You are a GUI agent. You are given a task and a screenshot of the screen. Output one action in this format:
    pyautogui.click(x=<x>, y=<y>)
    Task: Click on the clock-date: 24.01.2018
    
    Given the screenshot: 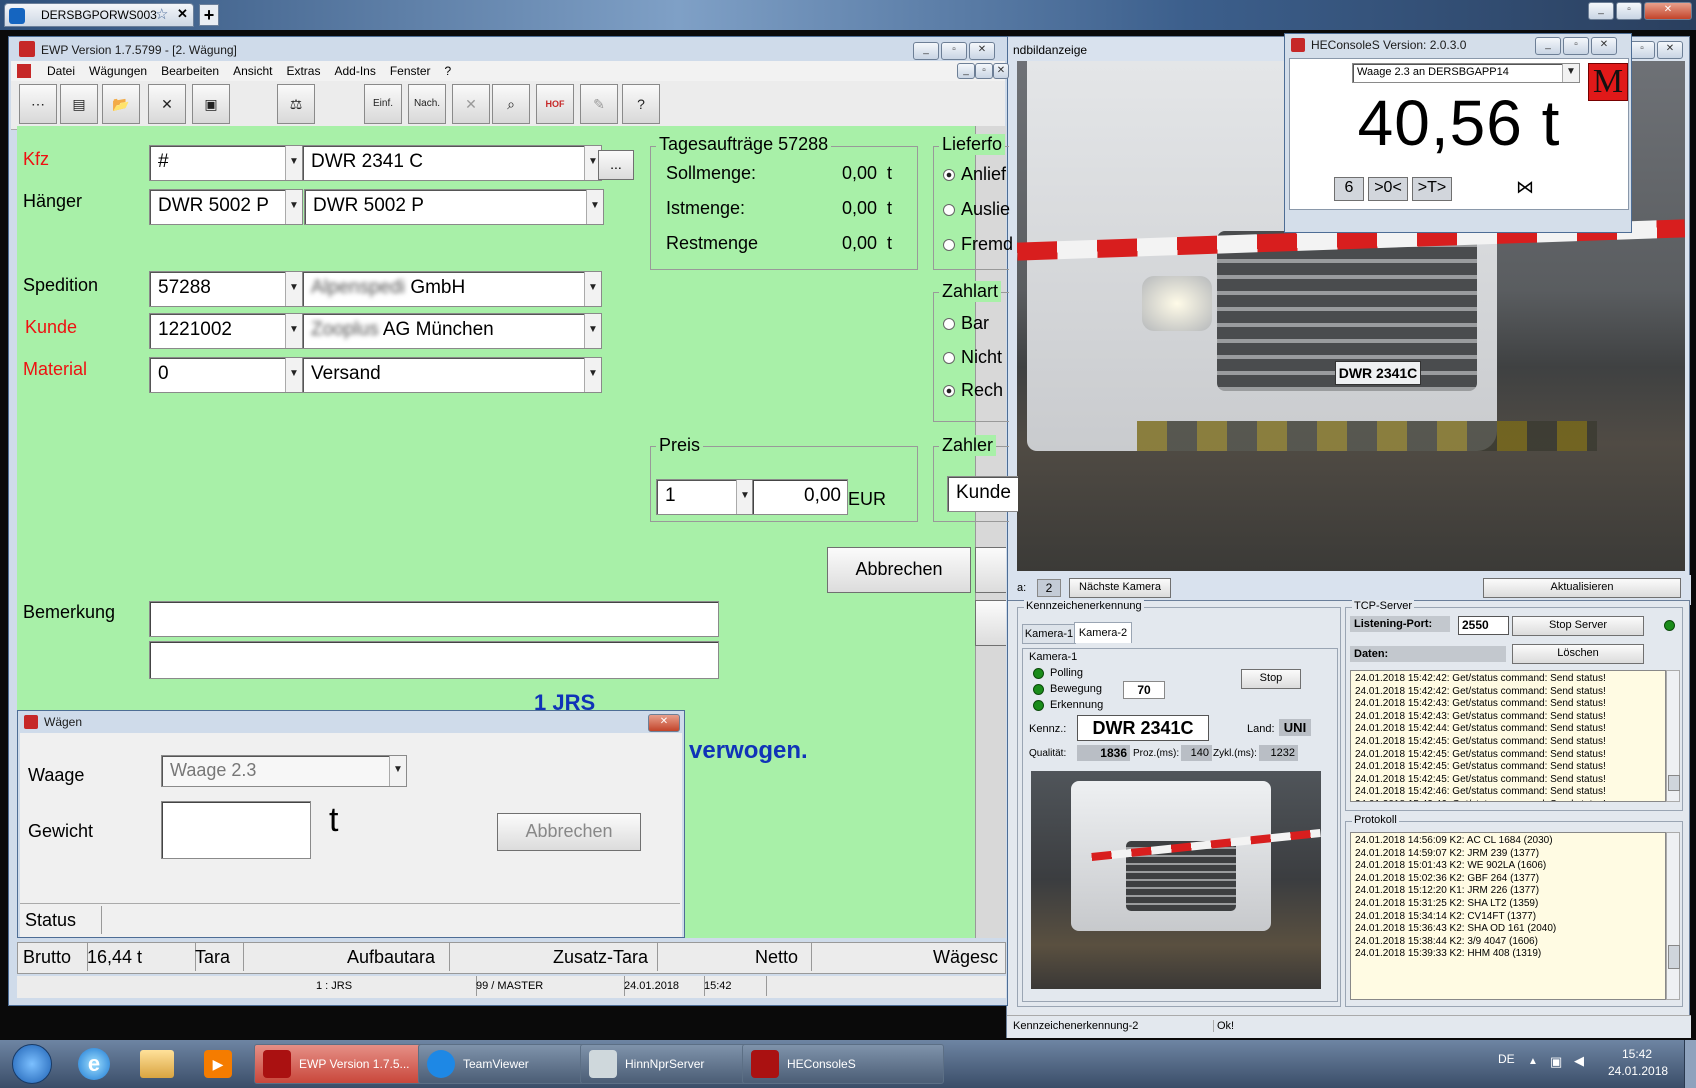 What is the action you would take?
    pyautogui.click(x=1638, y=1071)
    